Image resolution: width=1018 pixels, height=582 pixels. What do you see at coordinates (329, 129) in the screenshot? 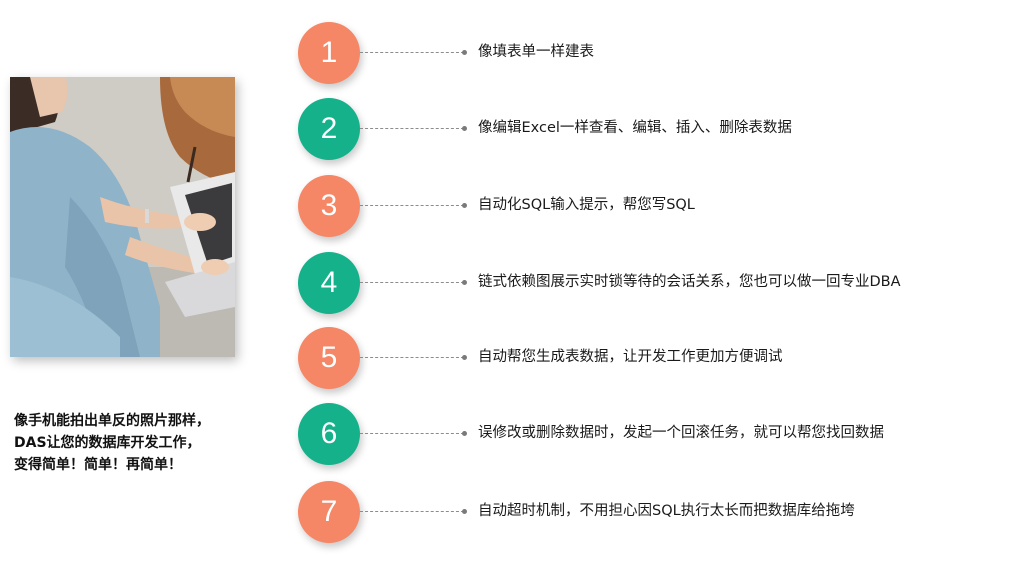
I see `step-number-badge: 2` at bounding box center [329, 129].